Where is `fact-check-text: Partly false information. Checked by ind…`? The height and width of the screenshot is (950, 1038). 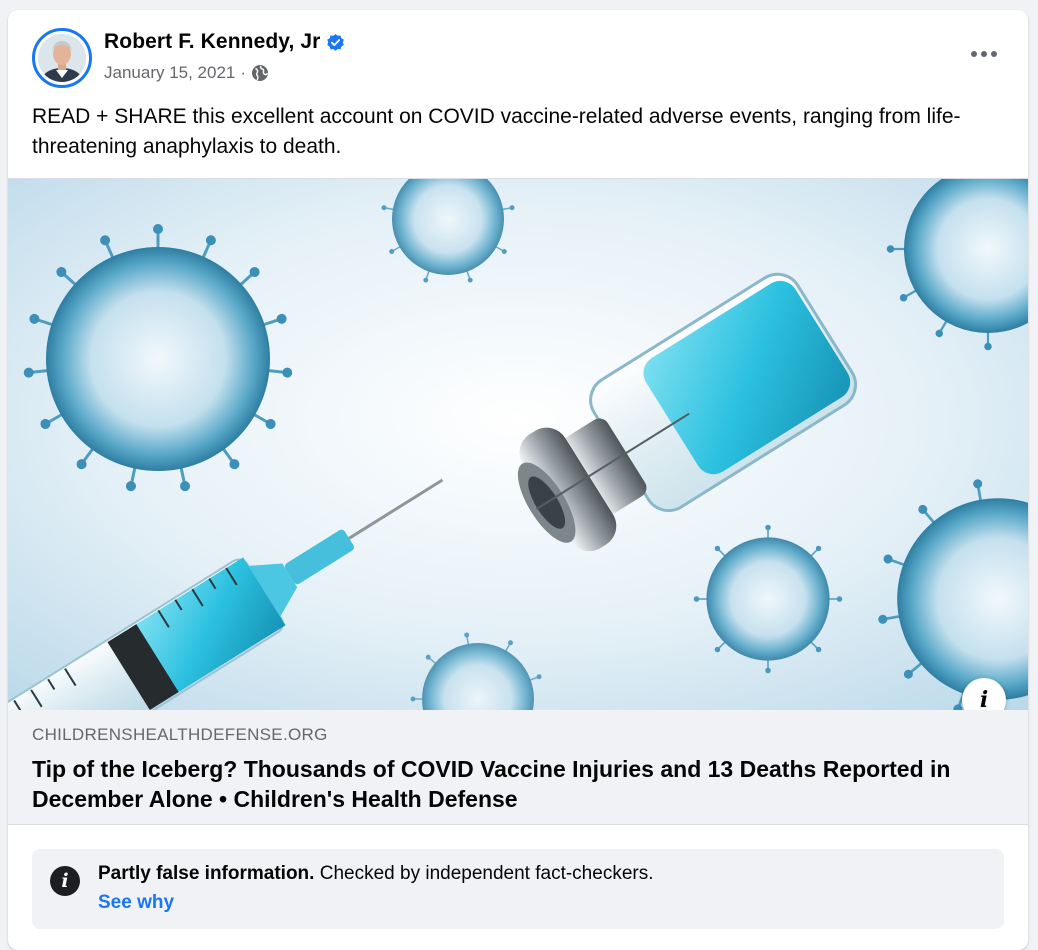
fact-check-text: Partly false information. Checked by ind… is located at coordinates (376, 874).